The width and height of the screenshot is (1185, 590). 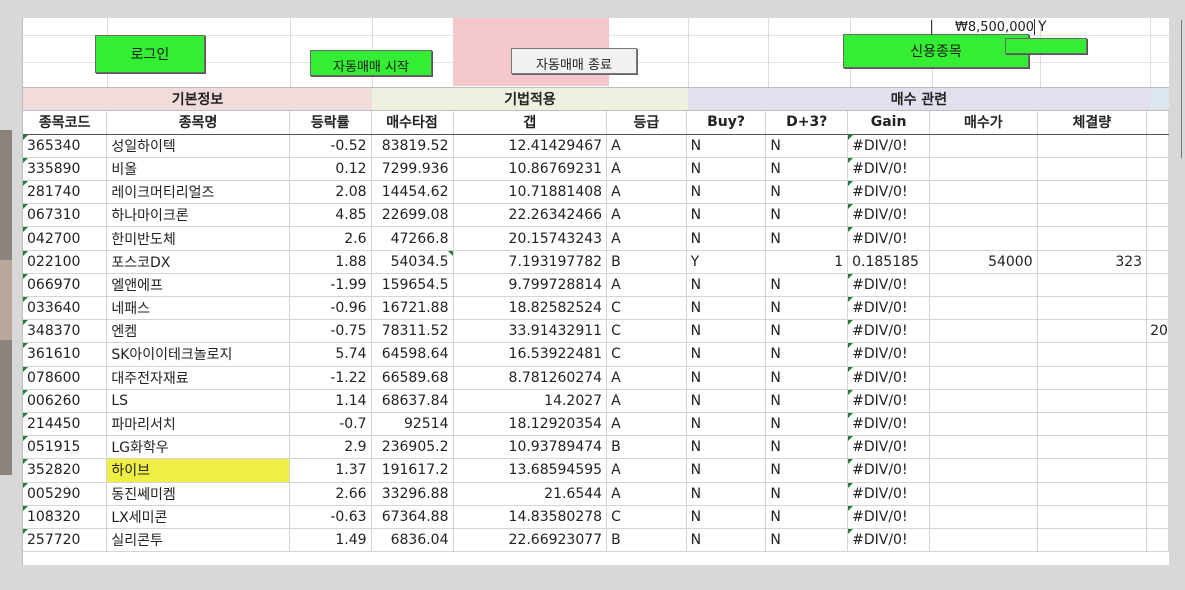 What do you see at coordinates (530, 494) in the screenshot?
I see `gap-cell: 21.6544` at bounding box center [530, 494].